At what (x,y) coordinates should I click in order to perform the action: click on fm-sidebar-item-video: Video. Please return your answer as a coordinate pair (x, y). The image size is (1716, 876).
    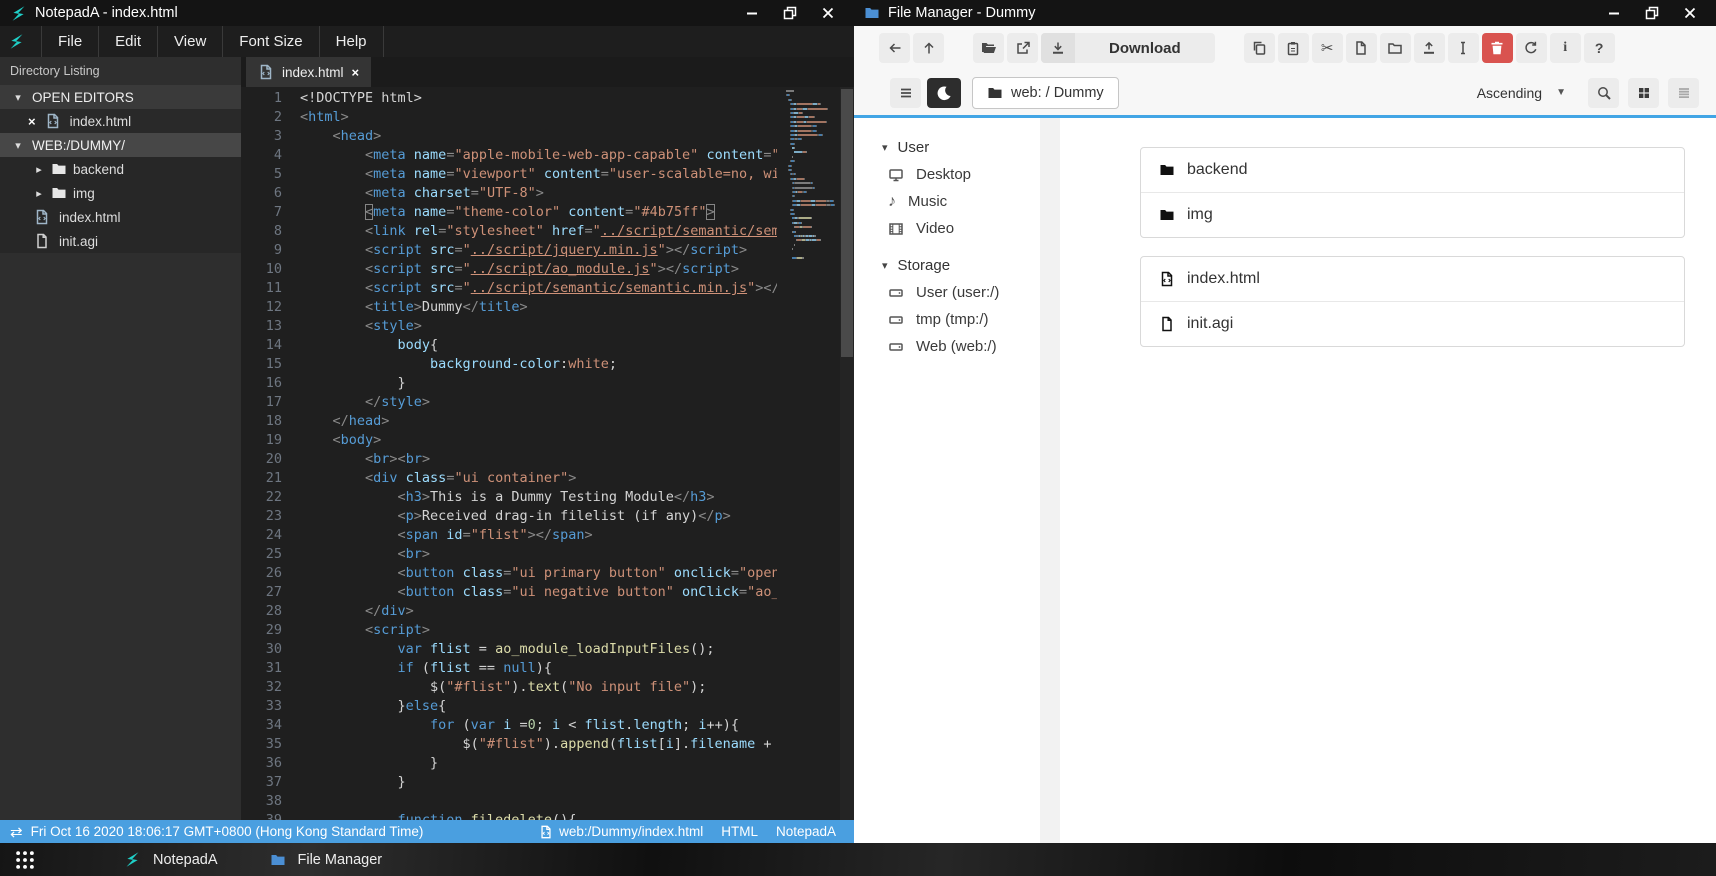
    Looking at the image, I should click on (947, 228).